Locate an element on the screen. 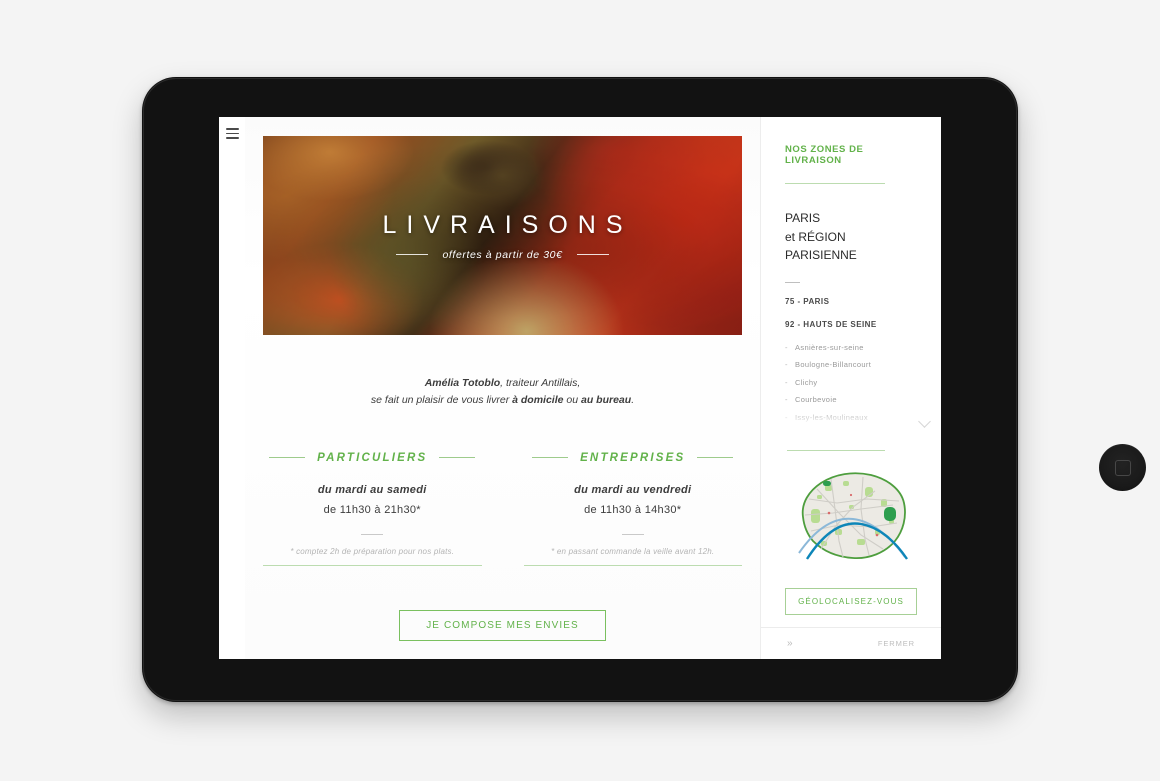  hero-subtitle: offertes à partir de 30€ is located at coordinates (502, 254).